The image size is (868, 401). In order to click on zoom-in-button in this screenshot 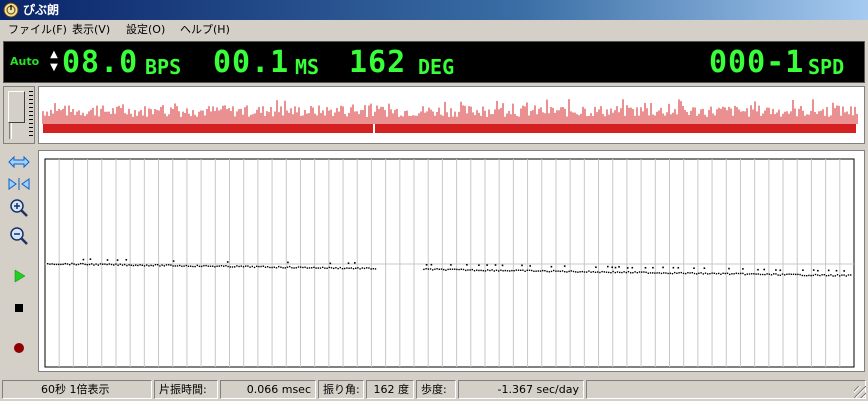, I will do `click(19, 208)`.